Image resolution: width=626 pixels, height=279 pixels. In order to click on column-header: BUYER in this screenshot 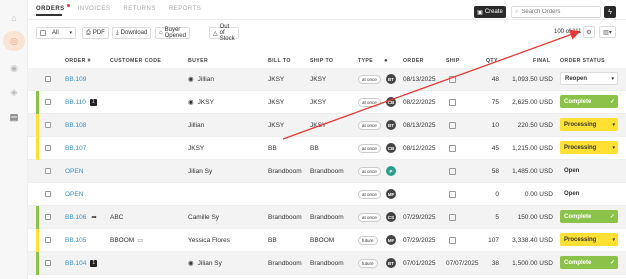, I will do `click(198, 61)`.